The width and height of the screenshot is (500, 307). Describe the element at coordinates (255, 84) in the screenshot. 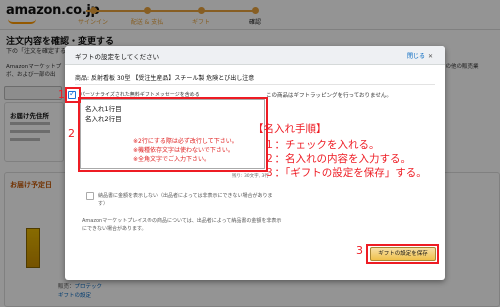

I see `divider` at that location.